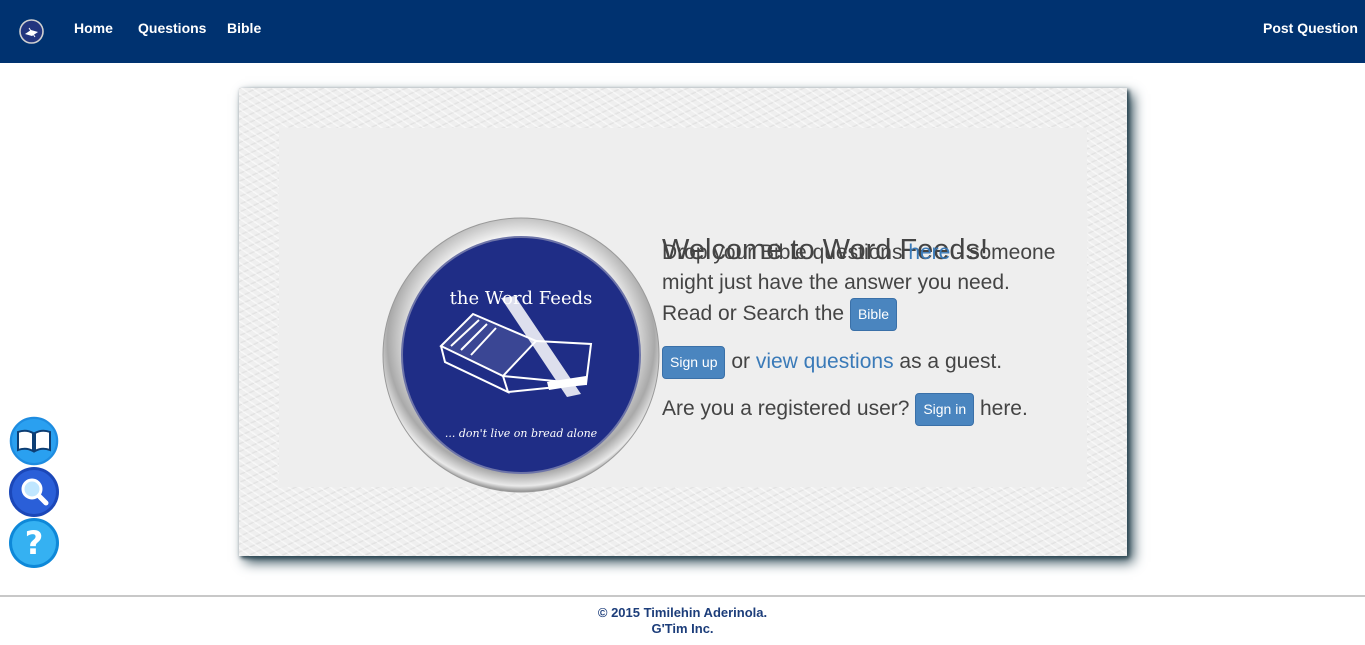  What do you see at coordinates (756, 314) in the screenshot?
I see `read-search-text: Read or Search the` at bounding box center [756, 314].